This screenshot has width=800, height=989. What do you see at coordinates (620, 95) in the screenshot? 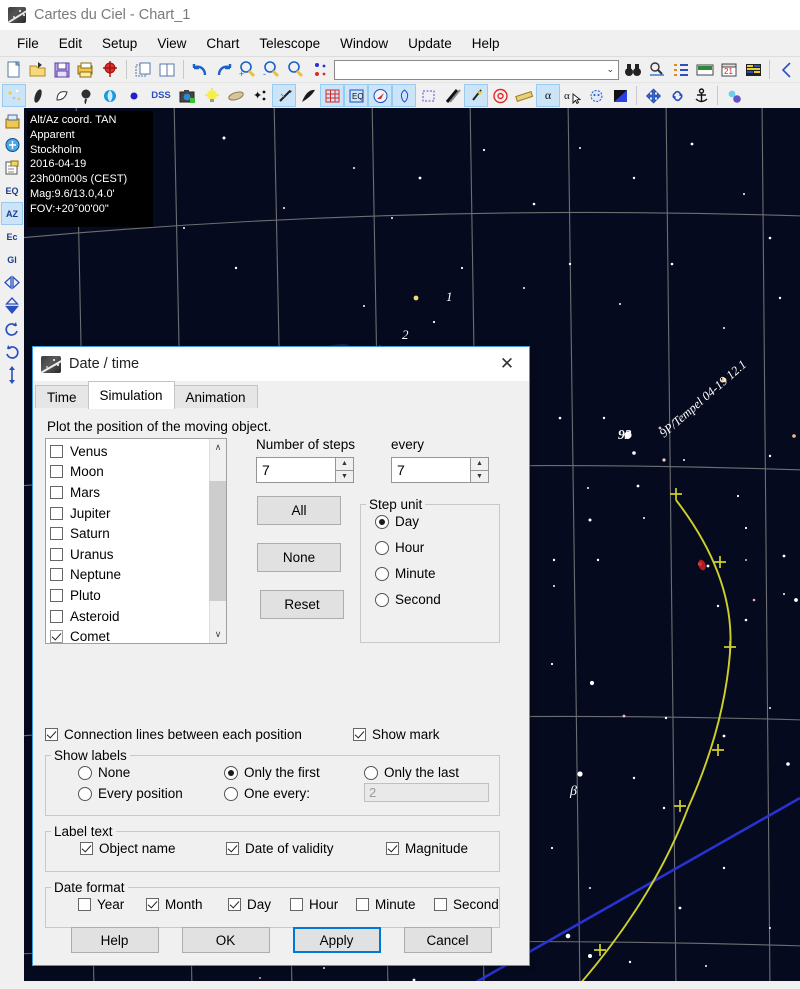
I see `half-tone-icon` at bounding box center [620, 95].